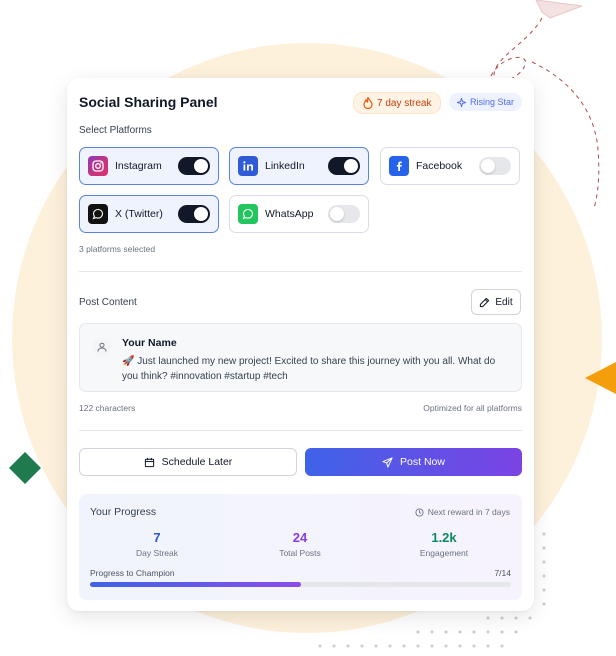  I want to click on instagram-icon, so click(98, 166).